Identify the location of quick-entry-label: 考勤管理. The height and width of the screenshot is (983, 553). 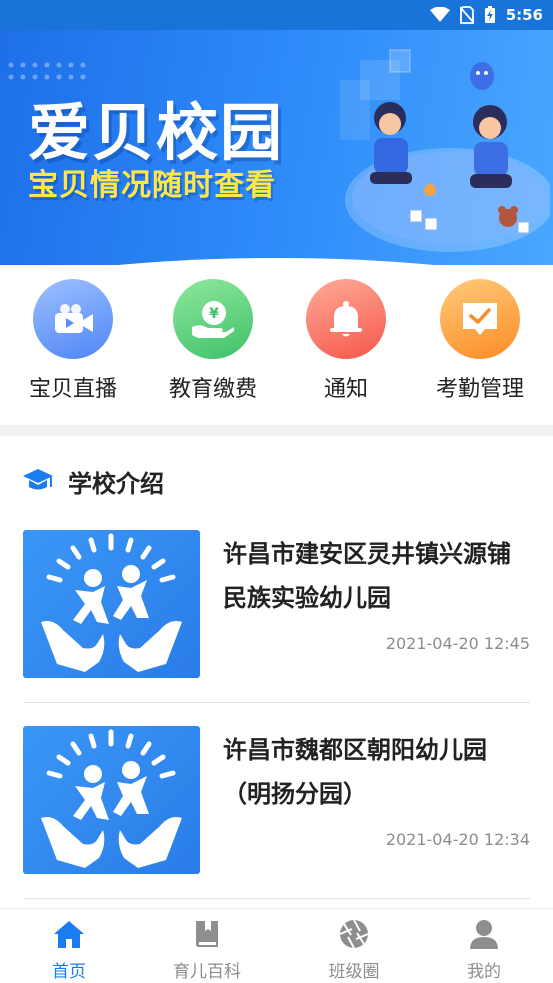
(479, 389).